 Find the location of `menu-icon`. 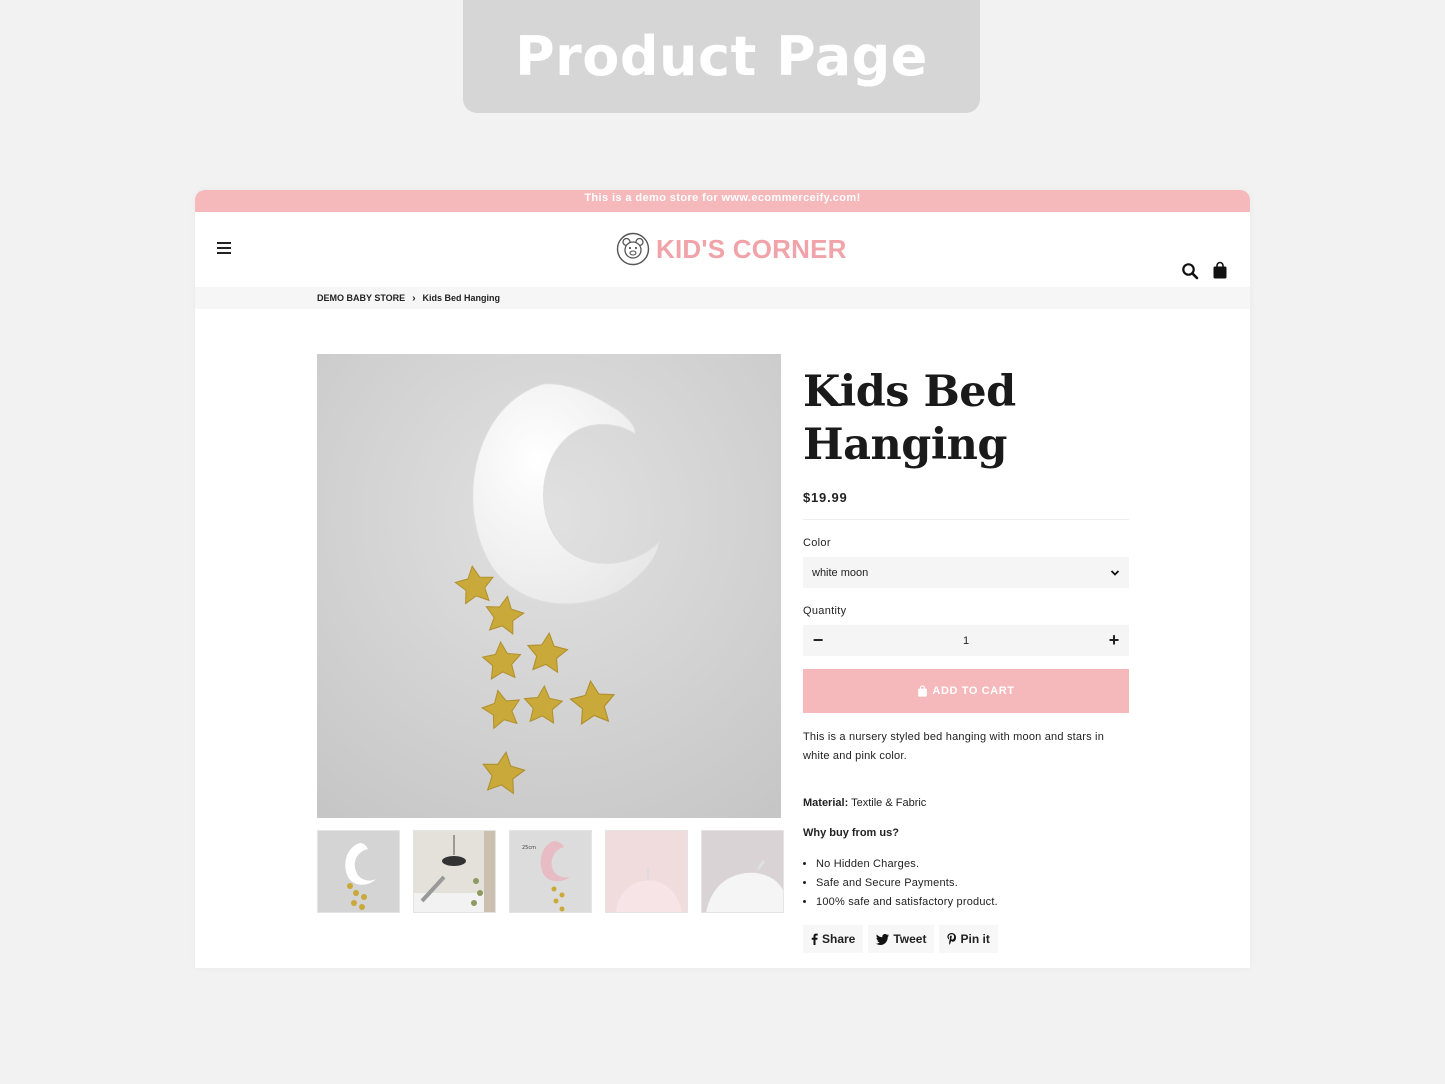

menu-icon is located at coordinates (224, 248).